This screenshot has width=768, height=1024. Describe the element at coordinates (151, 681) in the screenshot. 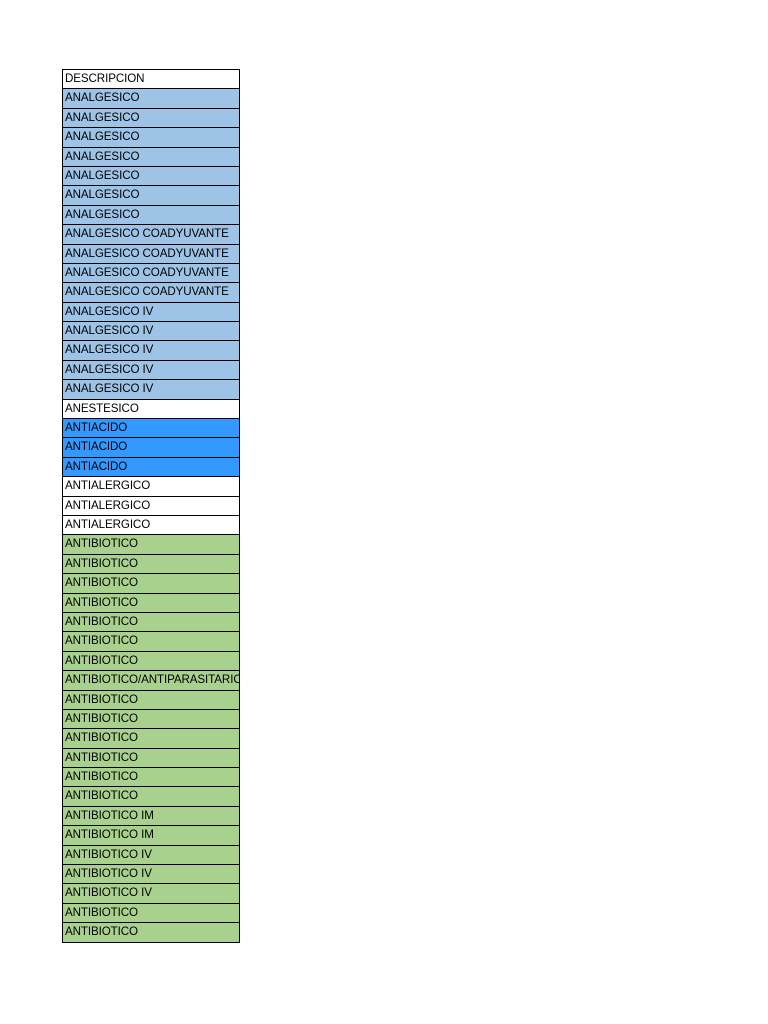

I see `table-cell: ANTIBIOTICO/ANTIPARASITARIO` at that location.